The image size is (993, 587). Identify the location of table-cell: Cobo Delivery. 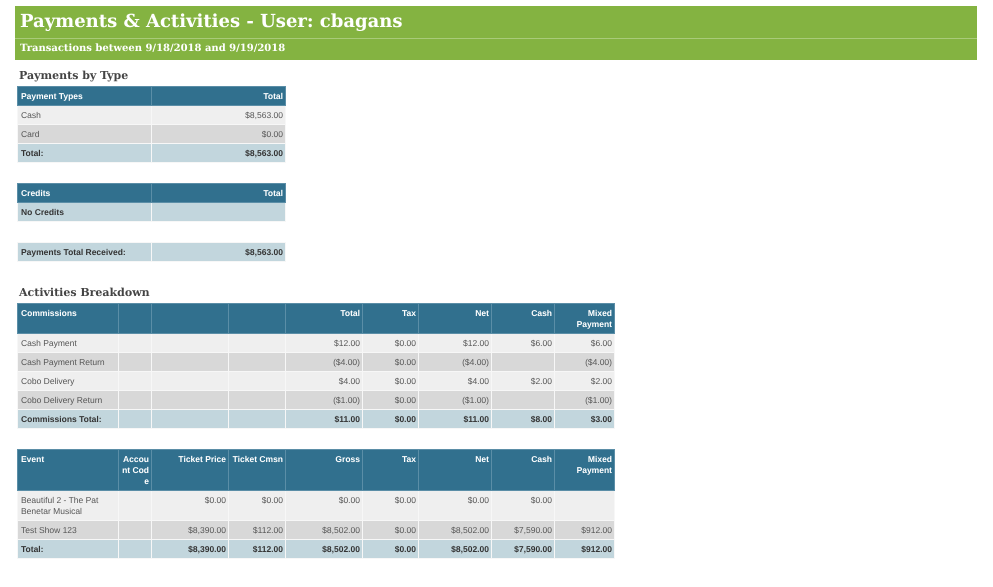
(68, 381).